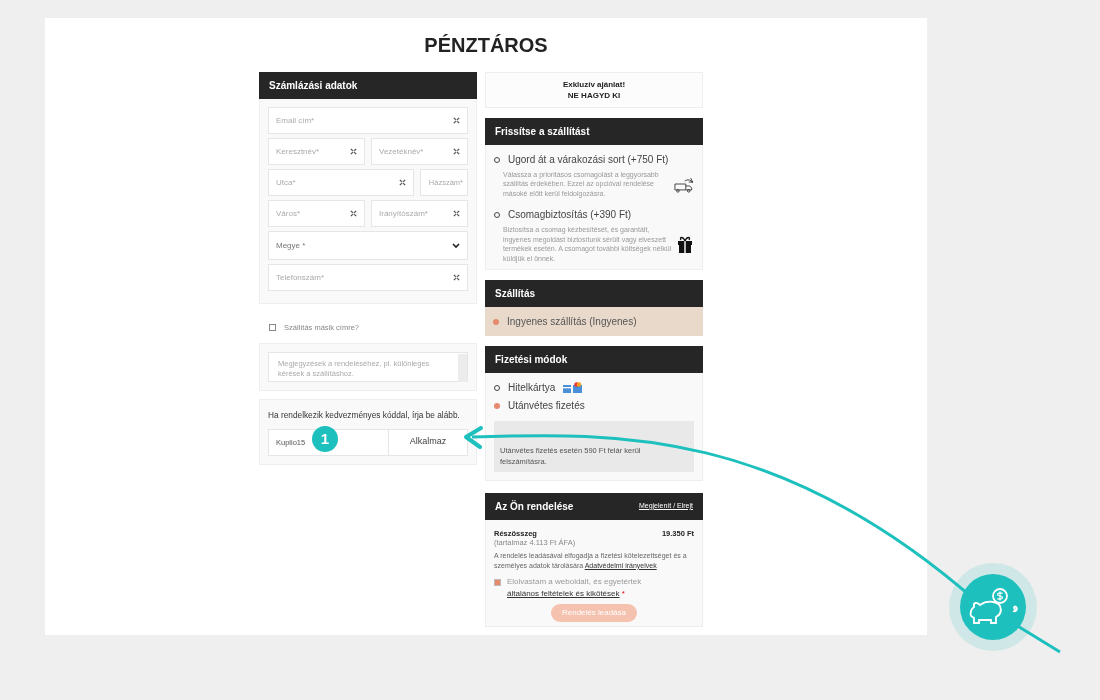 The width and height of the screenshot is (1100, 700). Describe the element at coordinates (594, 85) in the screenshot. I see `offer-title: Exkluzív ajánlat!` at that location.